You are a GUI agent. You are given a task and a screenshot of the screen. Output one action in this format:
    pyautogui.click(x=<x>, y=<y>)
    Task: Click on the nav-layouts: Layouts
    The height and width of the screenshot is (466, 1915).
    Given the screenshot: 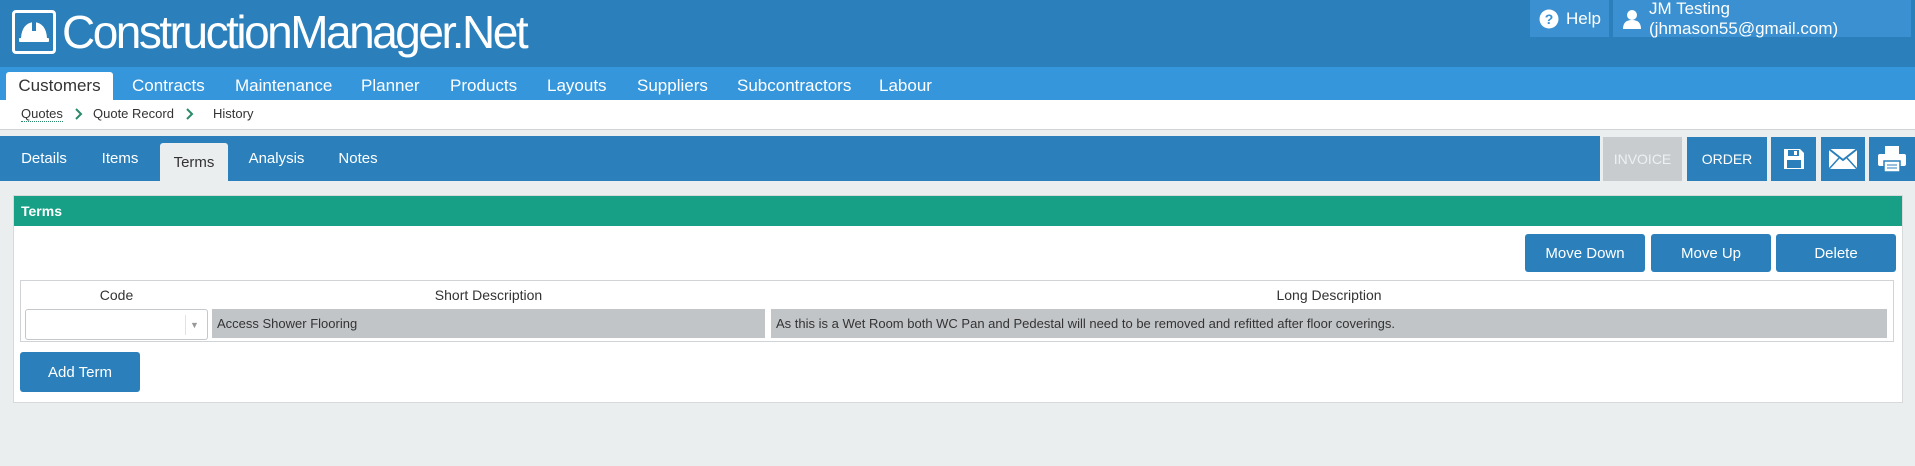 What is the action you would take?
    pyautogui.click(x=577, y=86)
    